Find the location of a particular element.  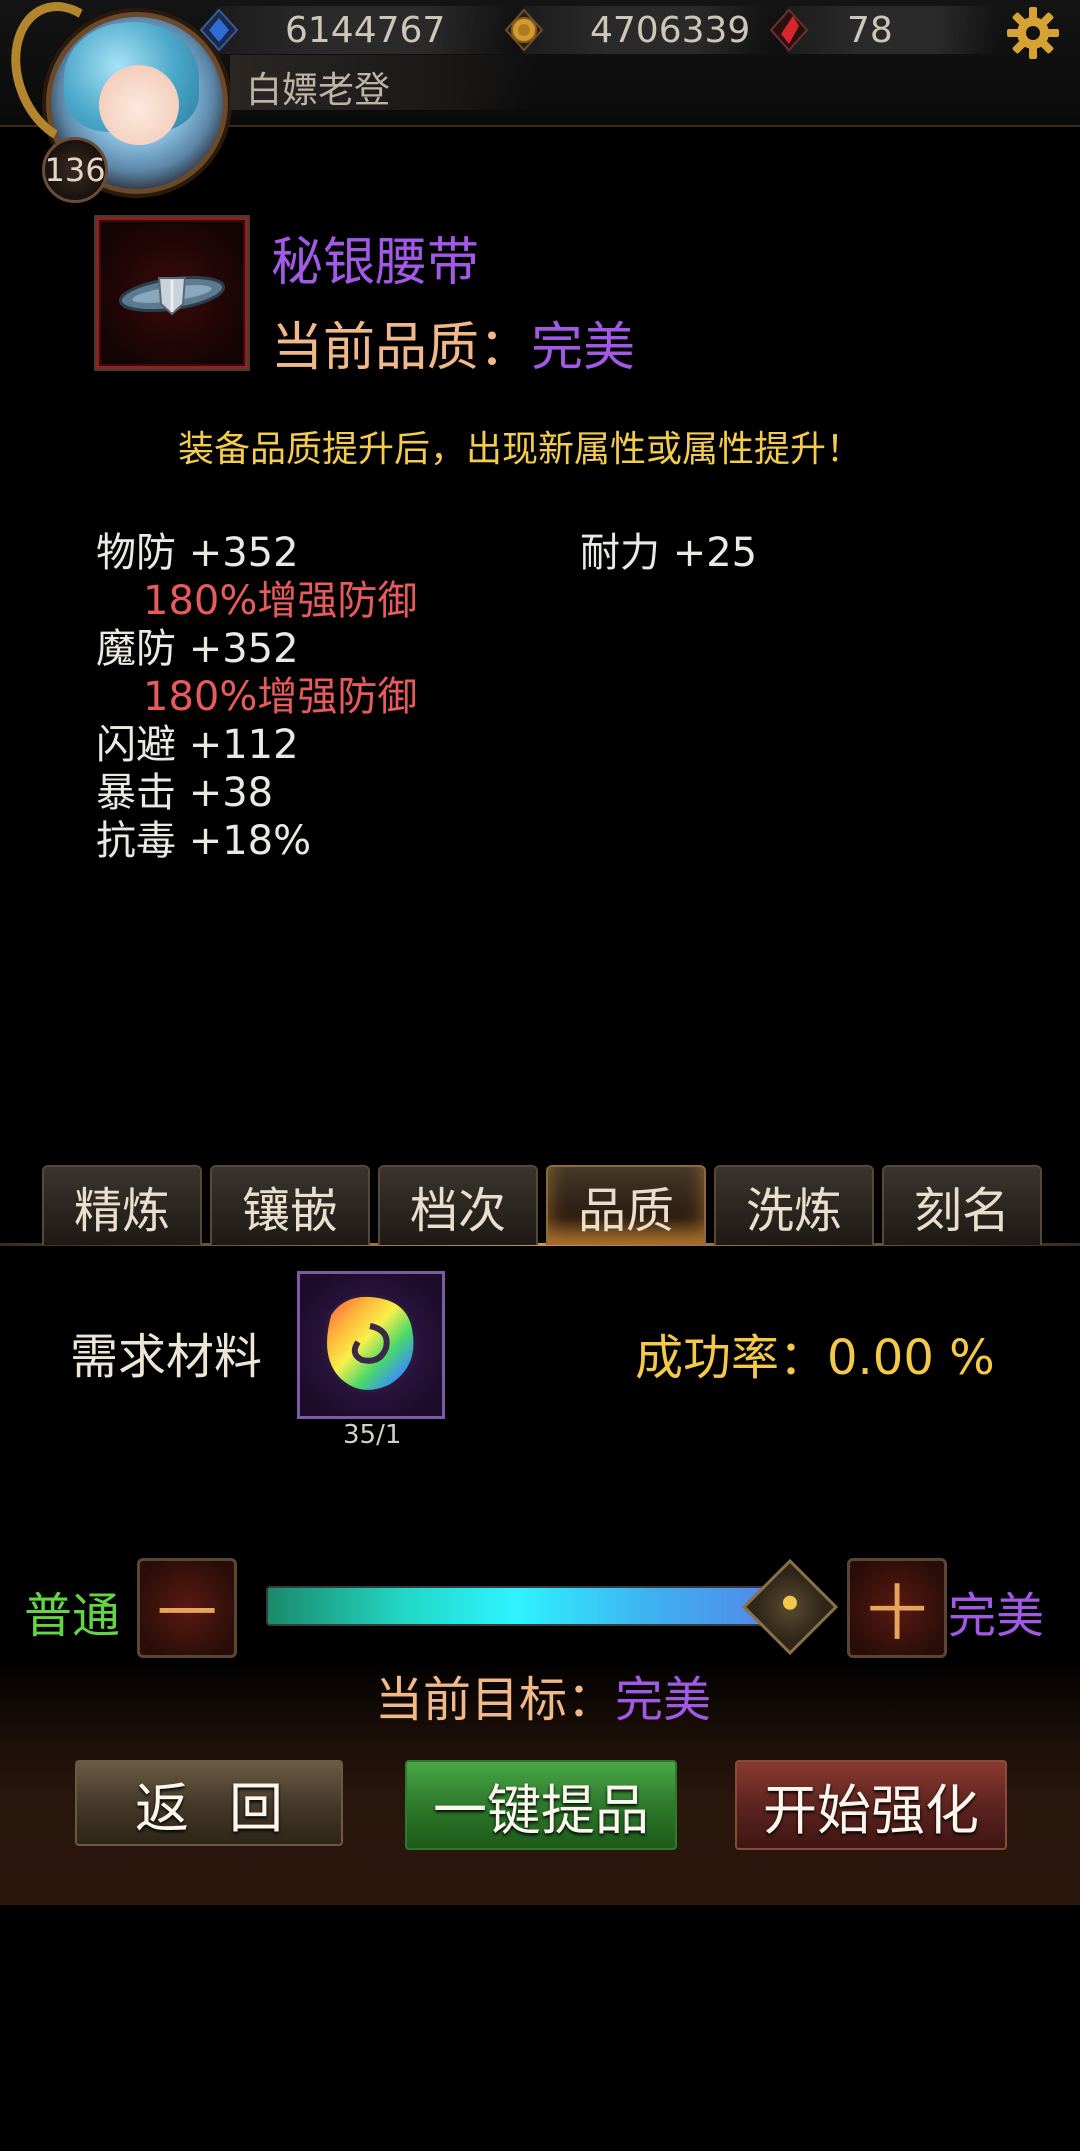

current-target: 当前目标：完美 is located at coordinates (543, 1695).